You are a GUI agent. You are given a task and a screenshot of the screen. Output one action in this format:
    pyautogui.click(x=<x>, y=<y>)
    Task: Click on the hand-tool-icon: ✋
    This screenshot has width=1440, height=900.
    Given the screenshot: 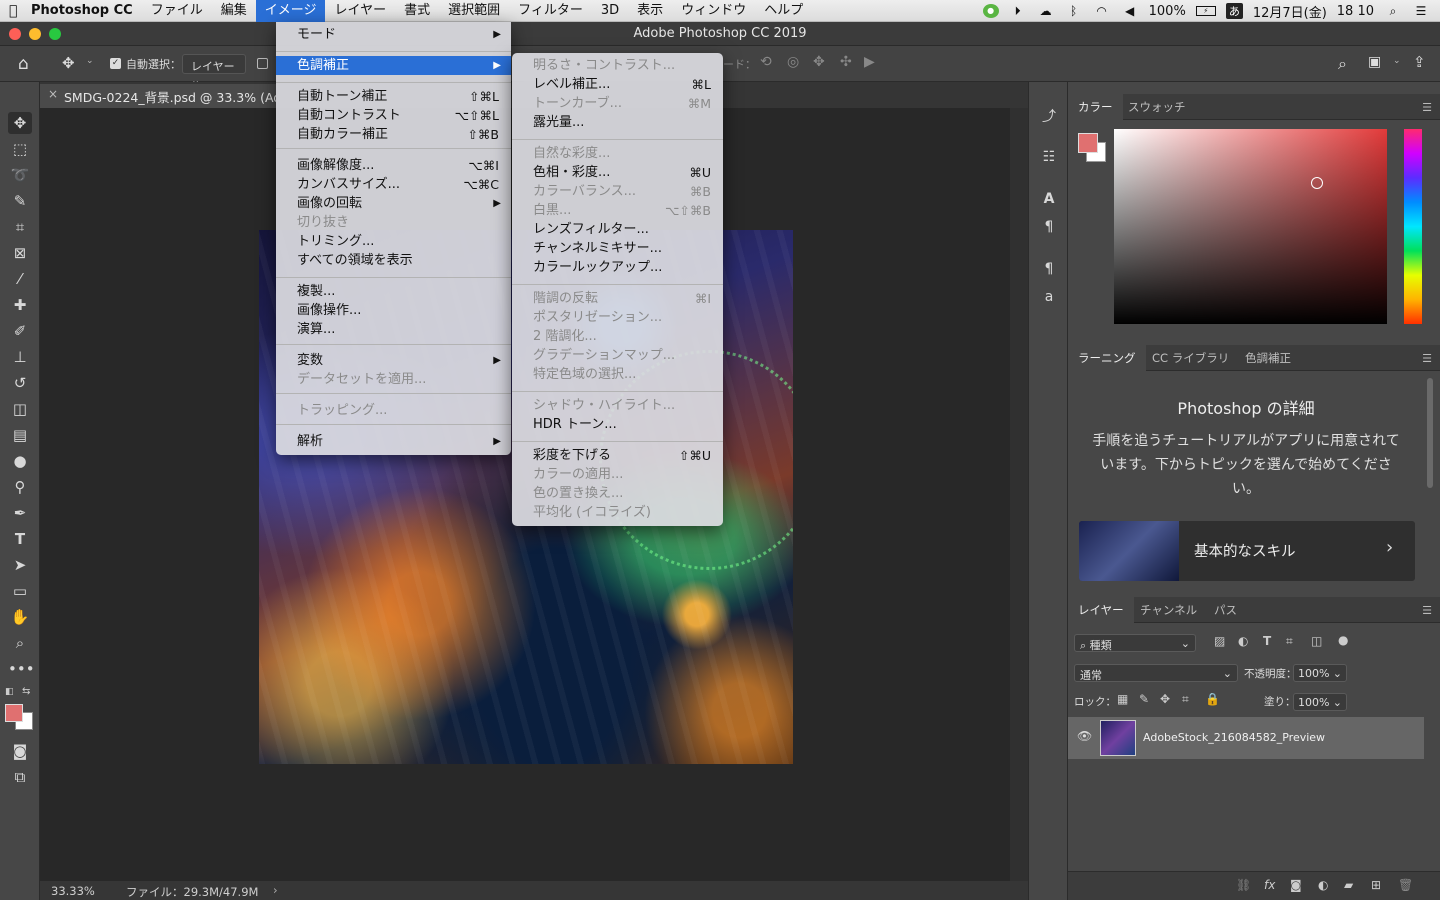 What is the action you would take?
    pyautogui.click(x=20, y=617)
    